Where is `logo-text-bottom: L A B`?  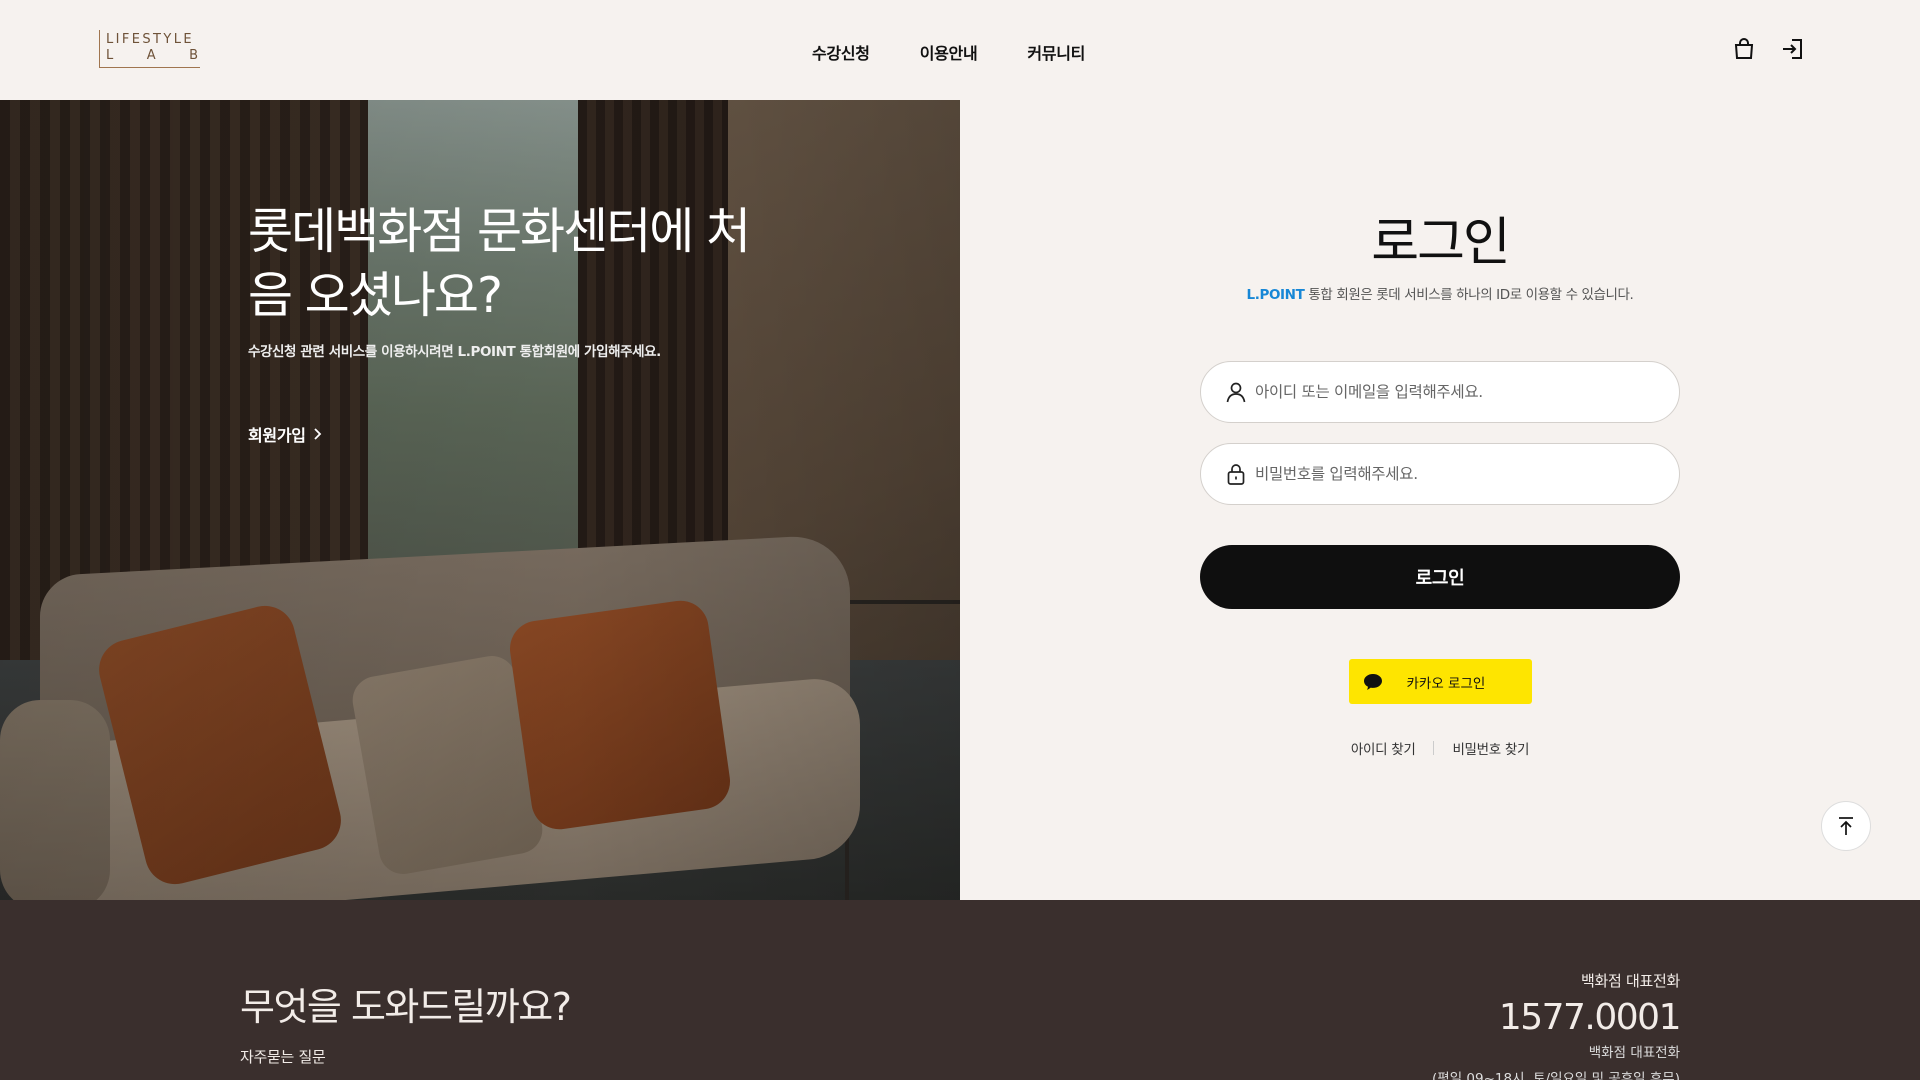
logo-text-bottom: L A B is located at coordinates (152, 55).